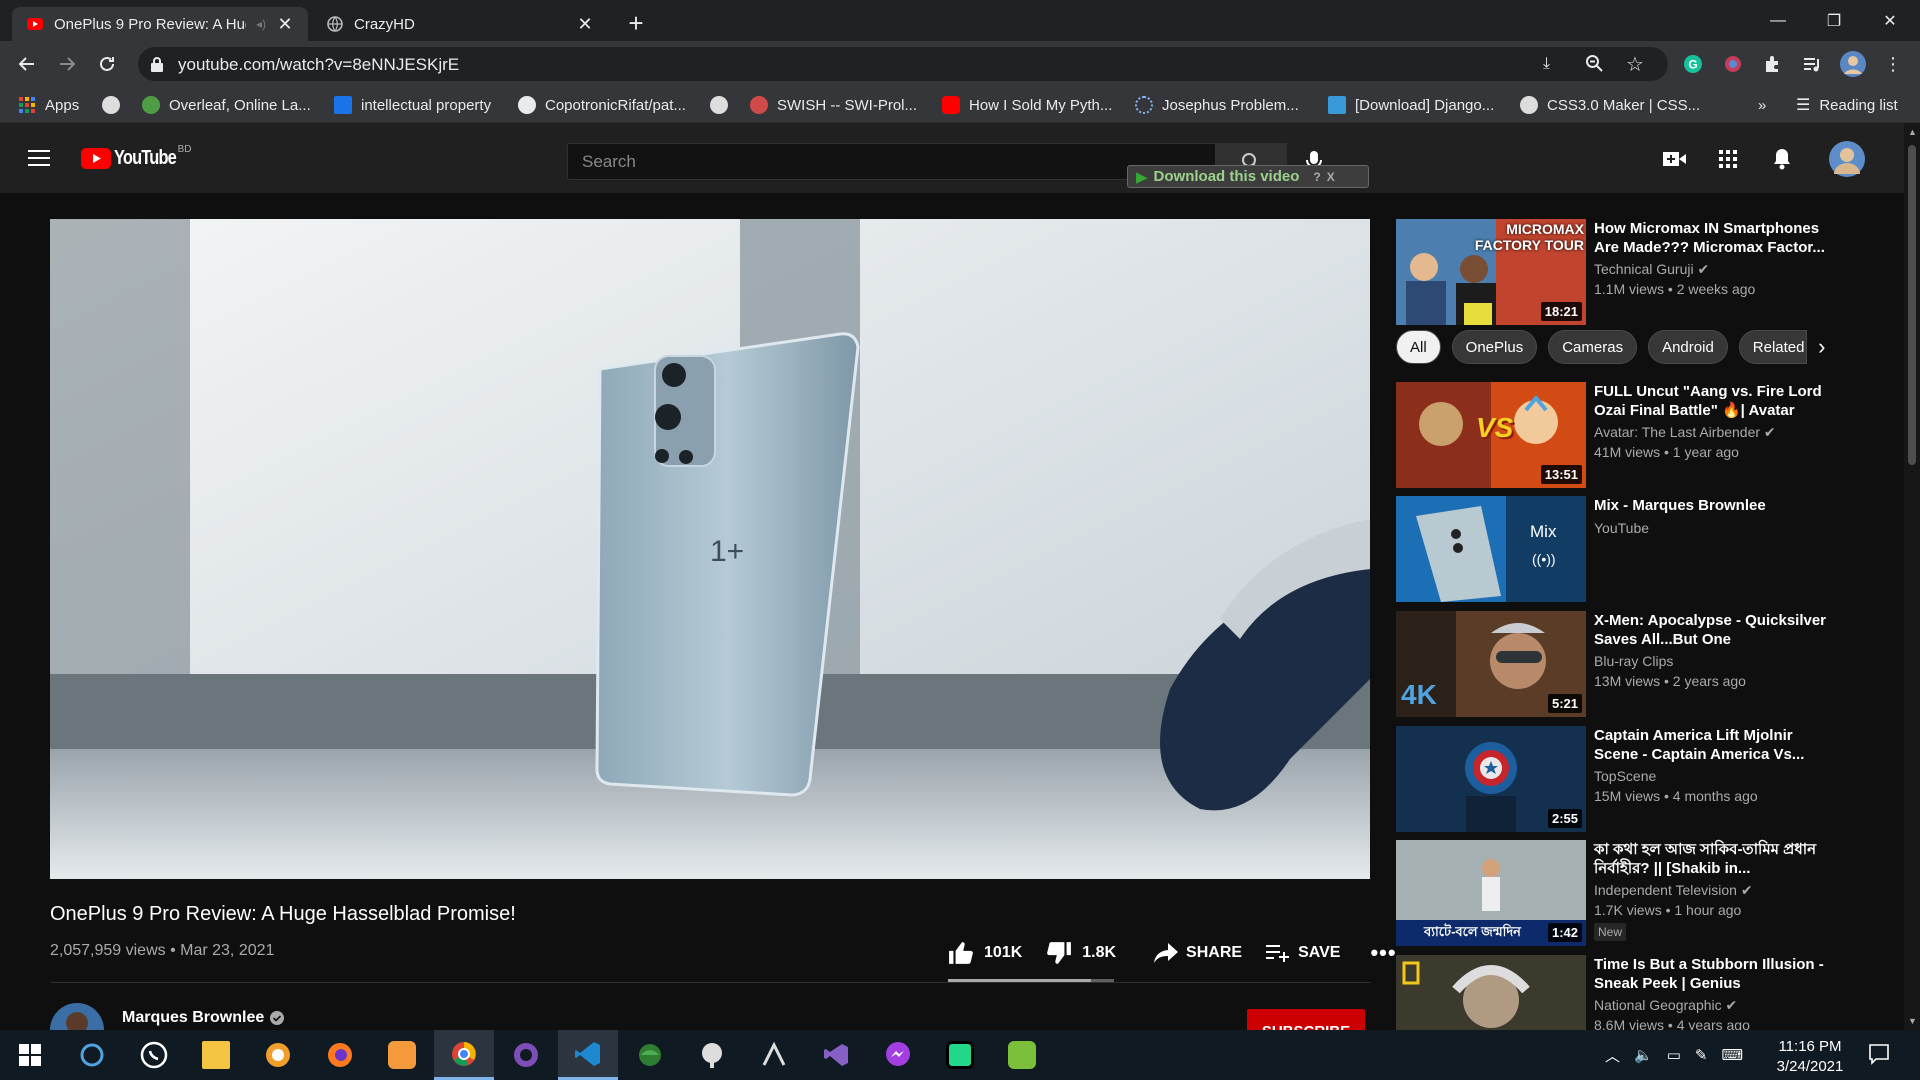 This screenshot has width=1920, height=1080. I want to click on video-thumbnail: Mix ((•)), so click(1491, 549).